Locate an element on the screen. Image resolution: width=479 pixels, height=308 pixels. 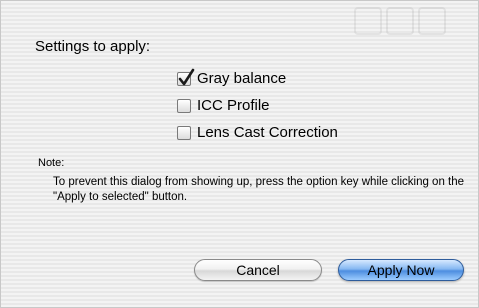
checkmark-icon is located at coordinates (186, 76).